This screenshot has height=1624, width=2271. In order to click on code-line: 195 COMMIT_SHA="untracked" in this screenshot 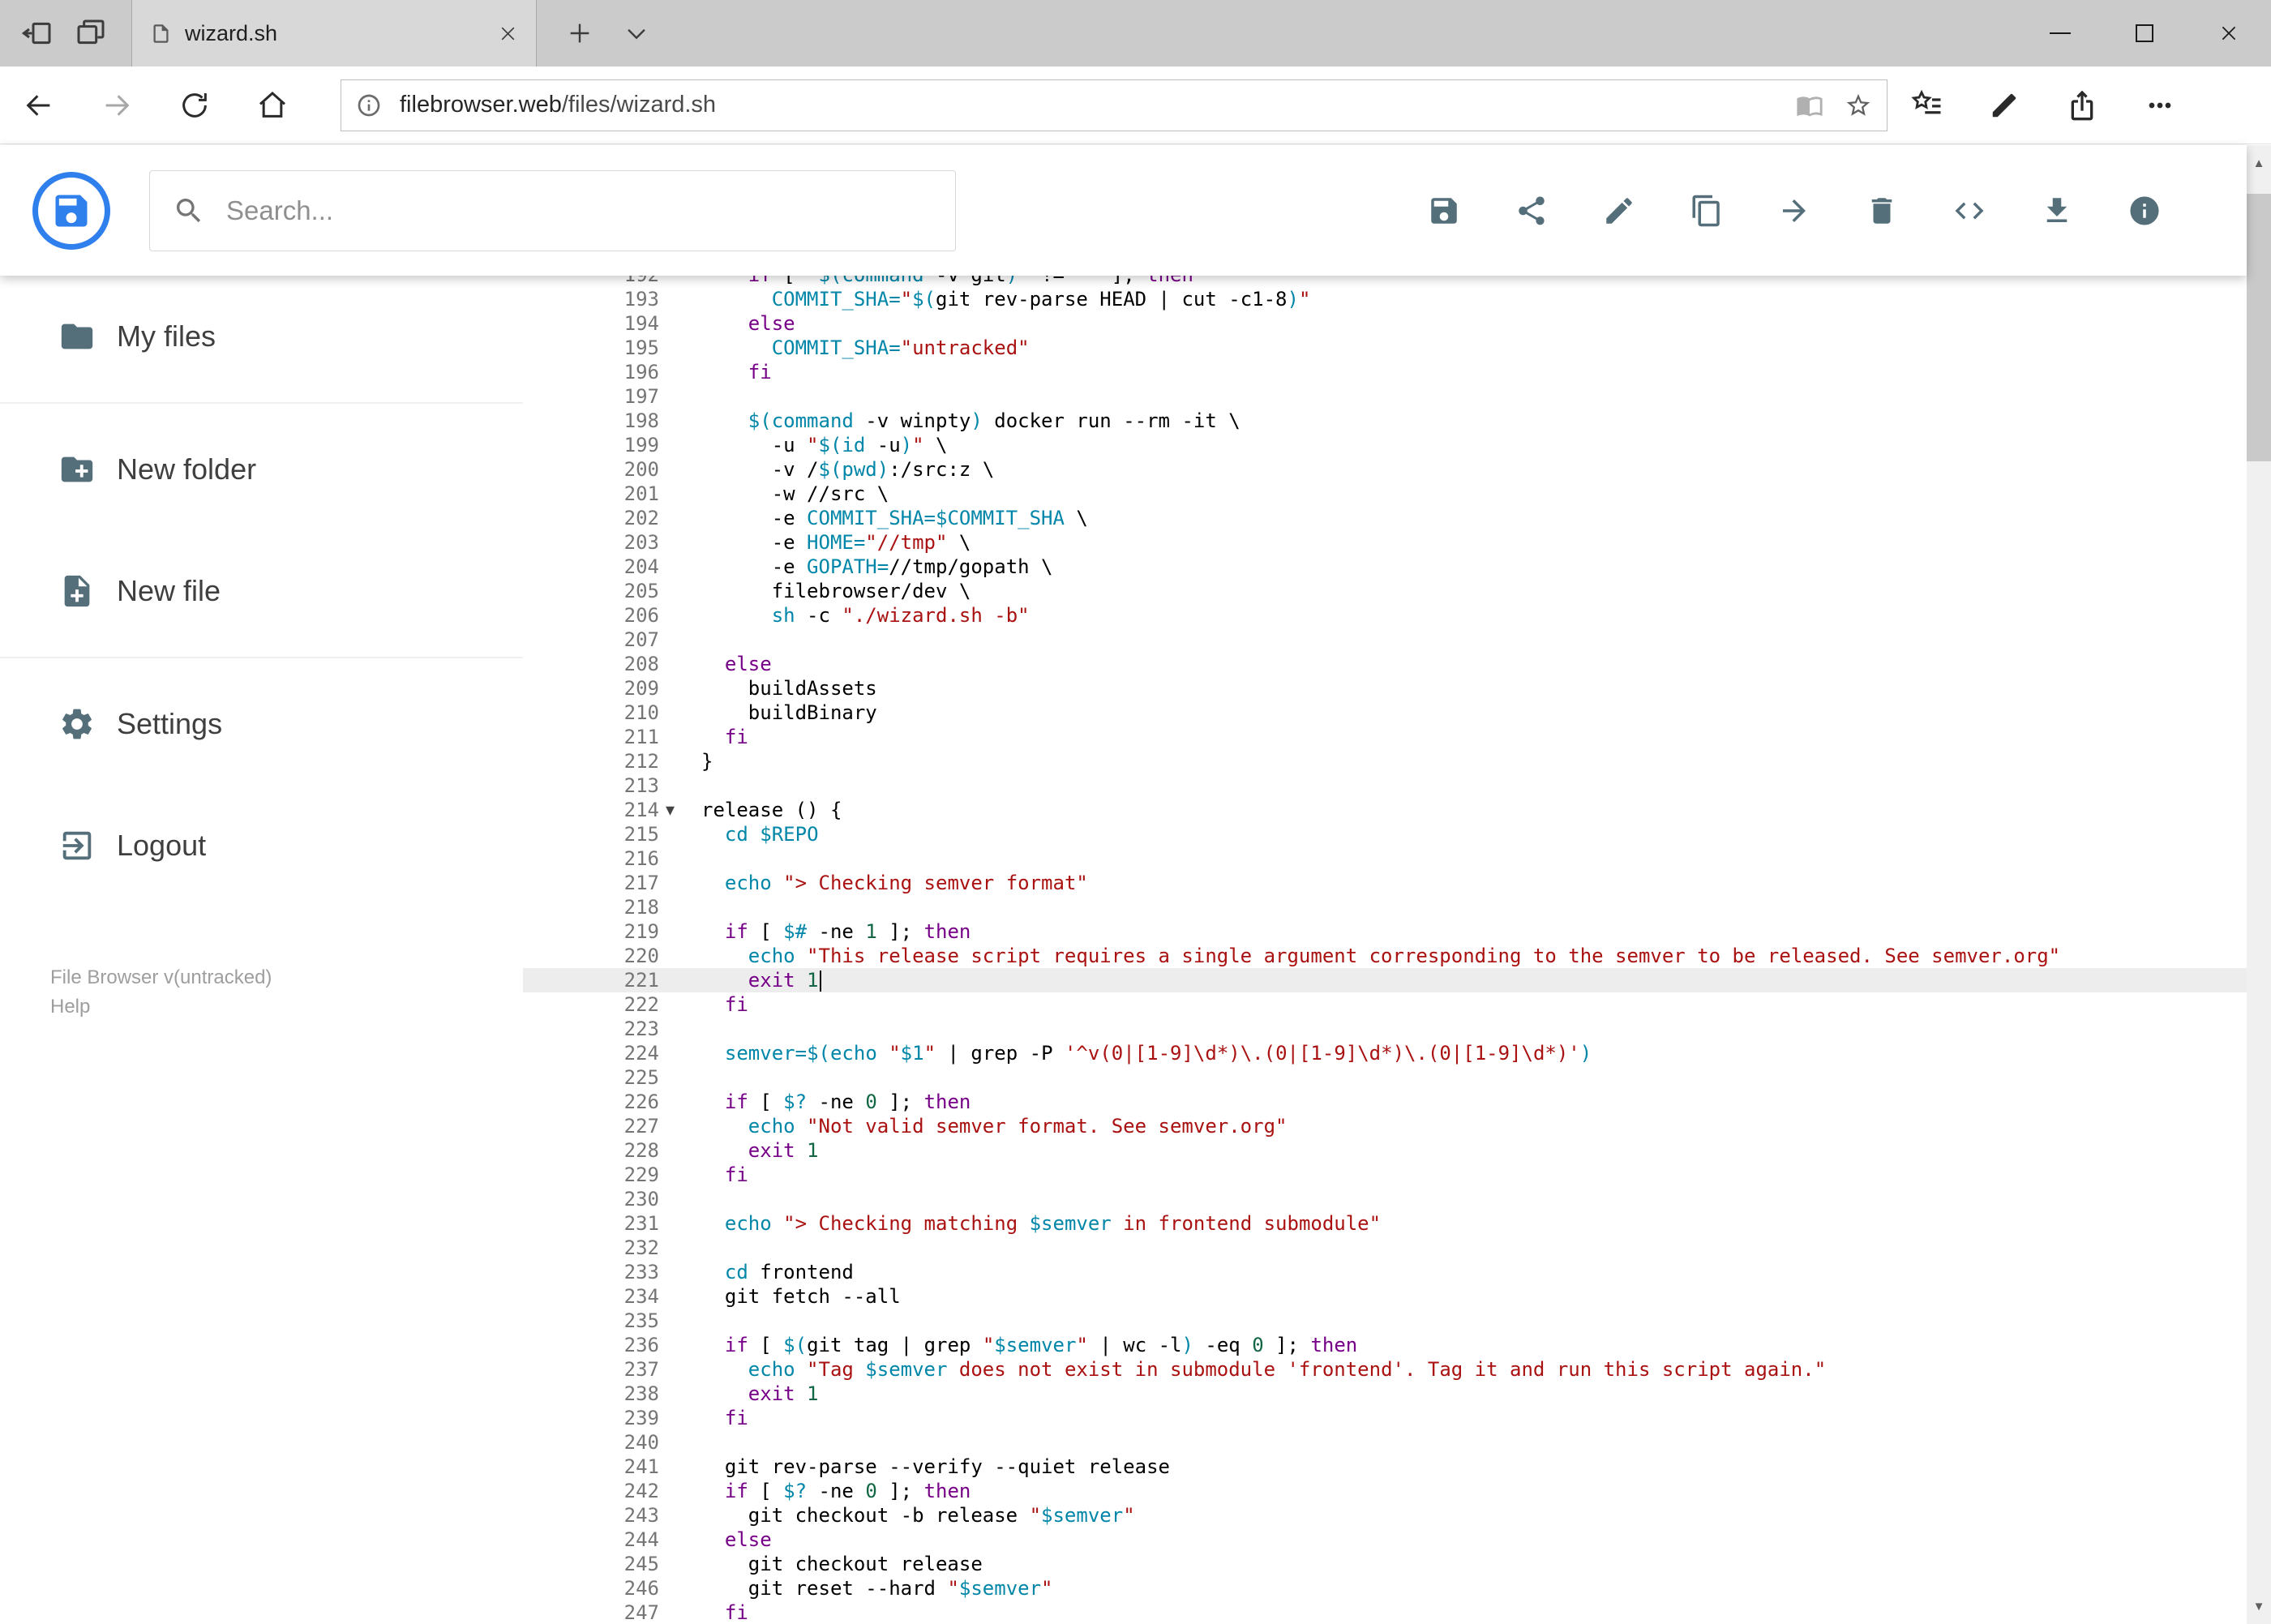, I will do `click(1385, 348)`.